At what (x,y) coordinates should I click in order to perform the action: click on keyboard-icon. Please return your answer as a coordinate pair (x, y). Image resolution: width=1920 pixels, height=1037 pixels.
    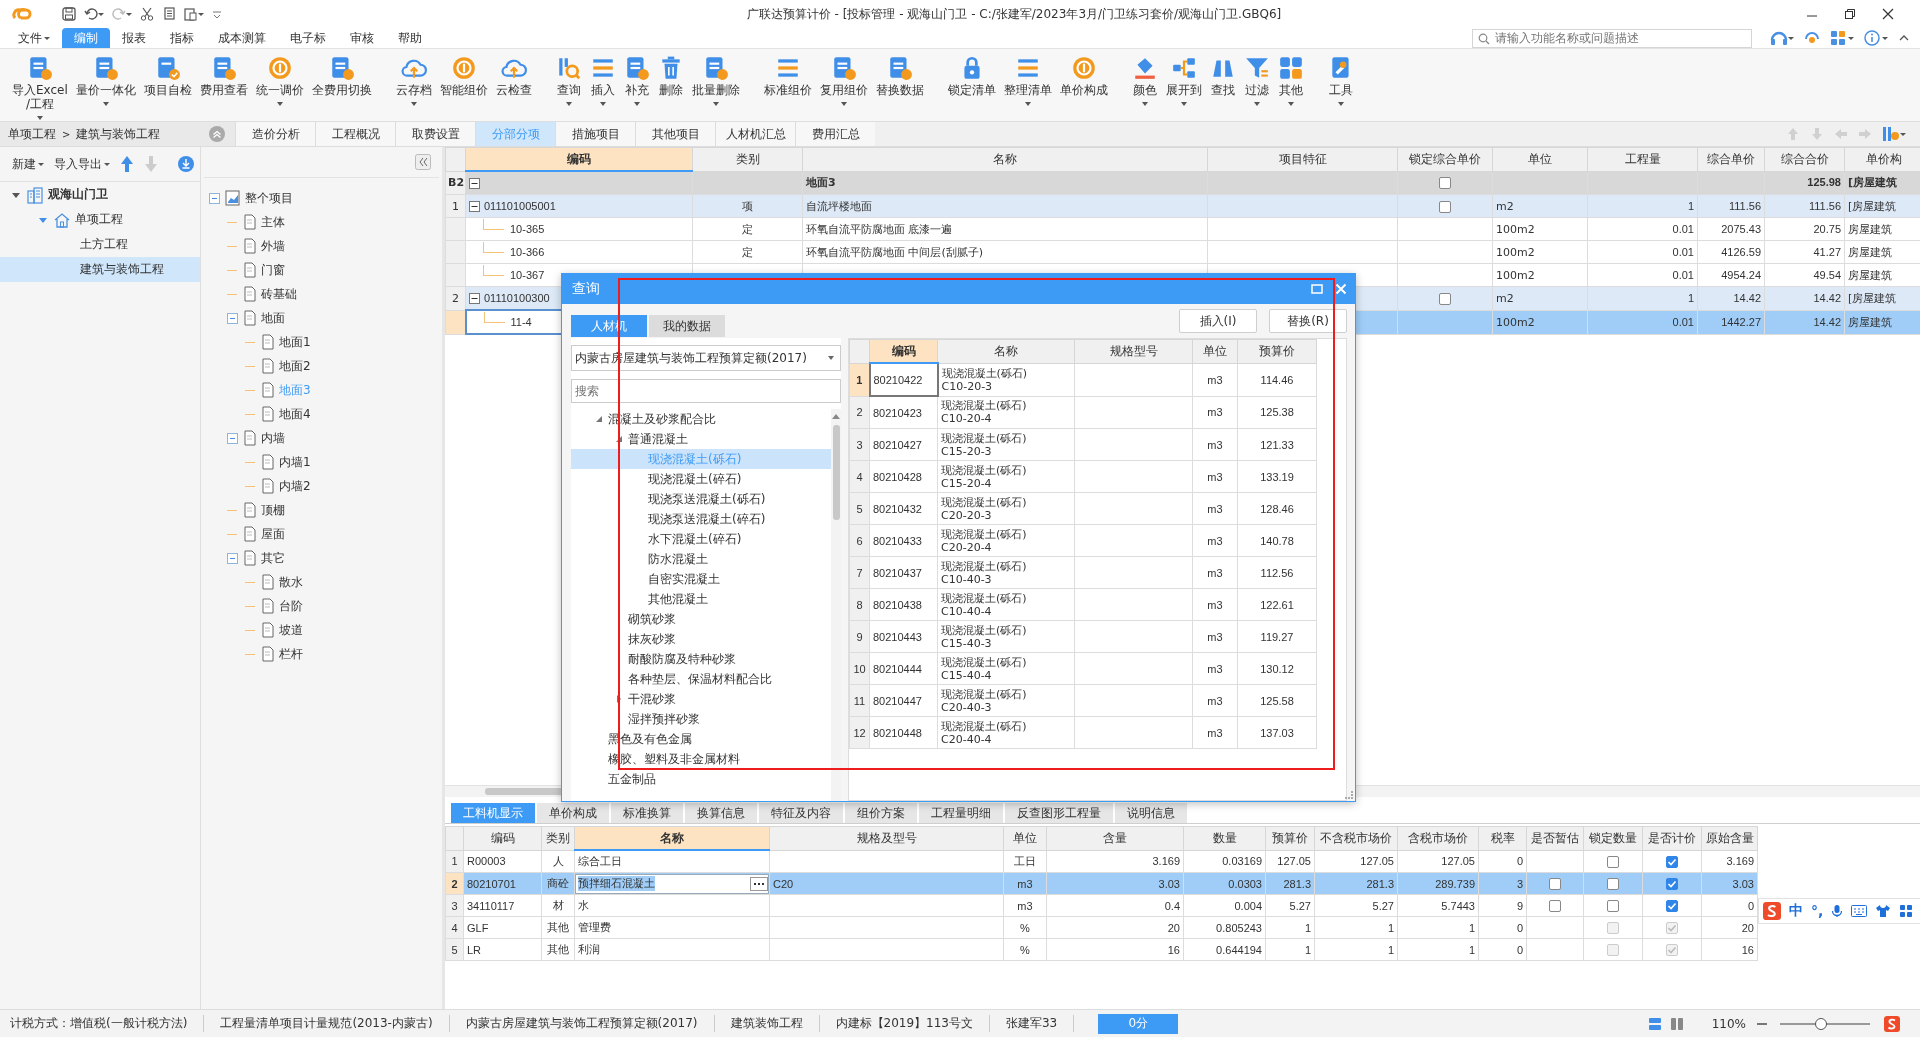
    Looking at the image, I should click on (1859, 911).